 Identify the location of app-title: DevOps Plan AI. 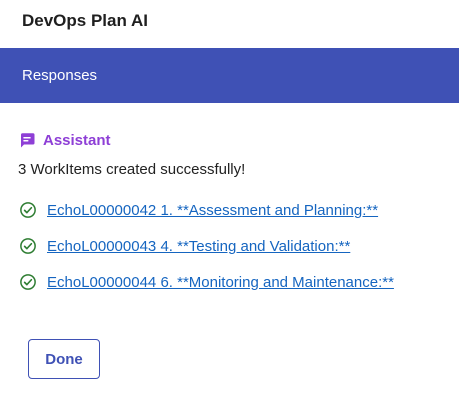
(85, 20).